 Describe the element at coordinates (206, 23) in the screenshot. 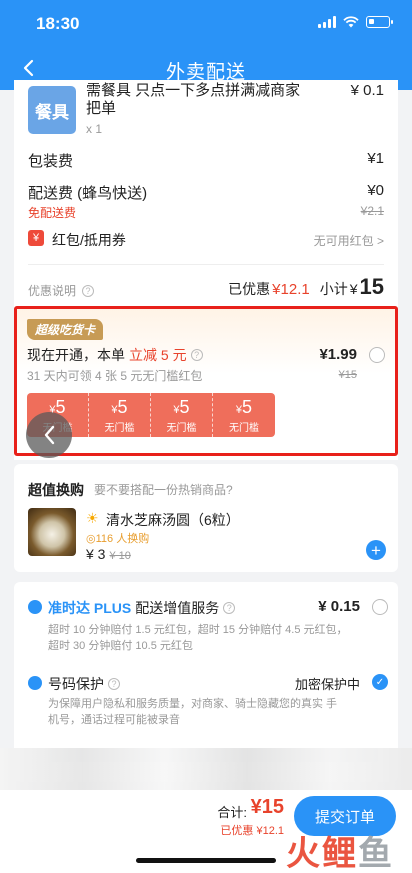

I see `status-bar: 18:30` at that location.